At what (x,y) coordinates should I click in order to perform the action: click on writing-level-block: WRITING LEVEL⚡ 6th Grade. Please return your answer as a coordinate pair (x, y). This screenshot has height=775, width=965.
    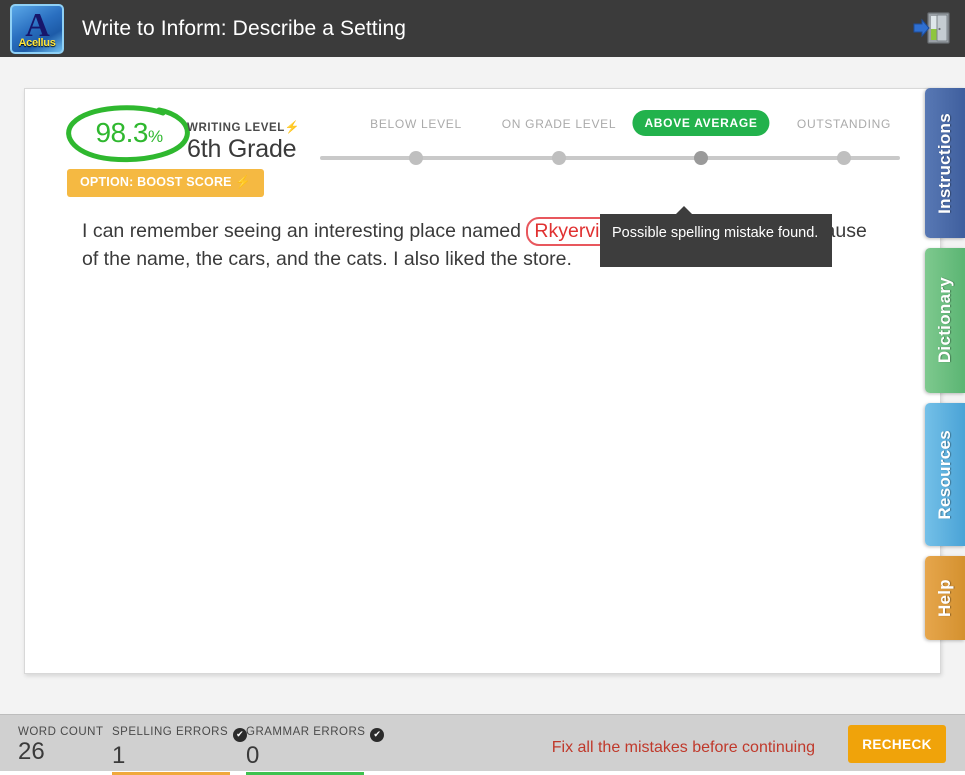
    Looking at the image, I should click on (243, 142).